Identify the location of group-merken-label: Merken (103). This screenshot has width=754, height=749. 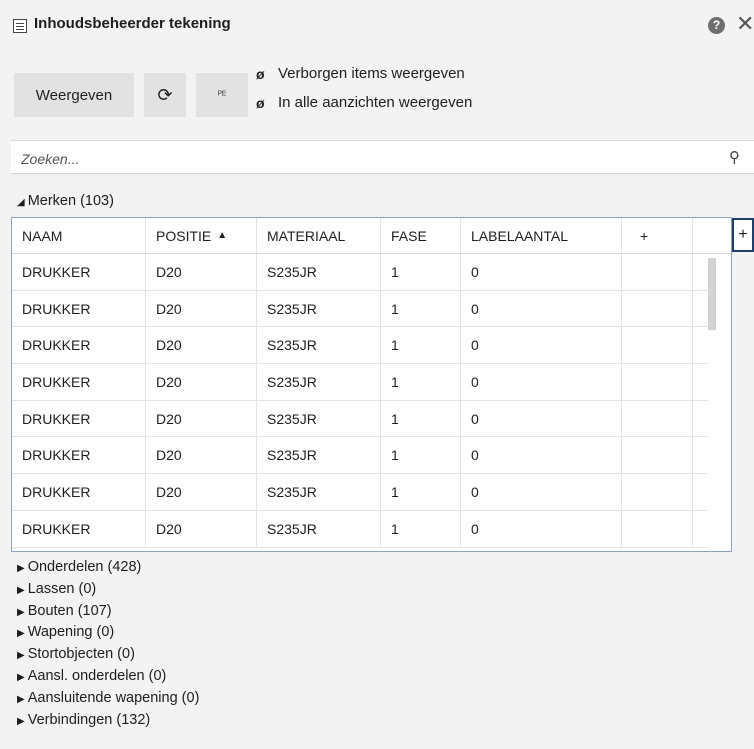
(70, 201).